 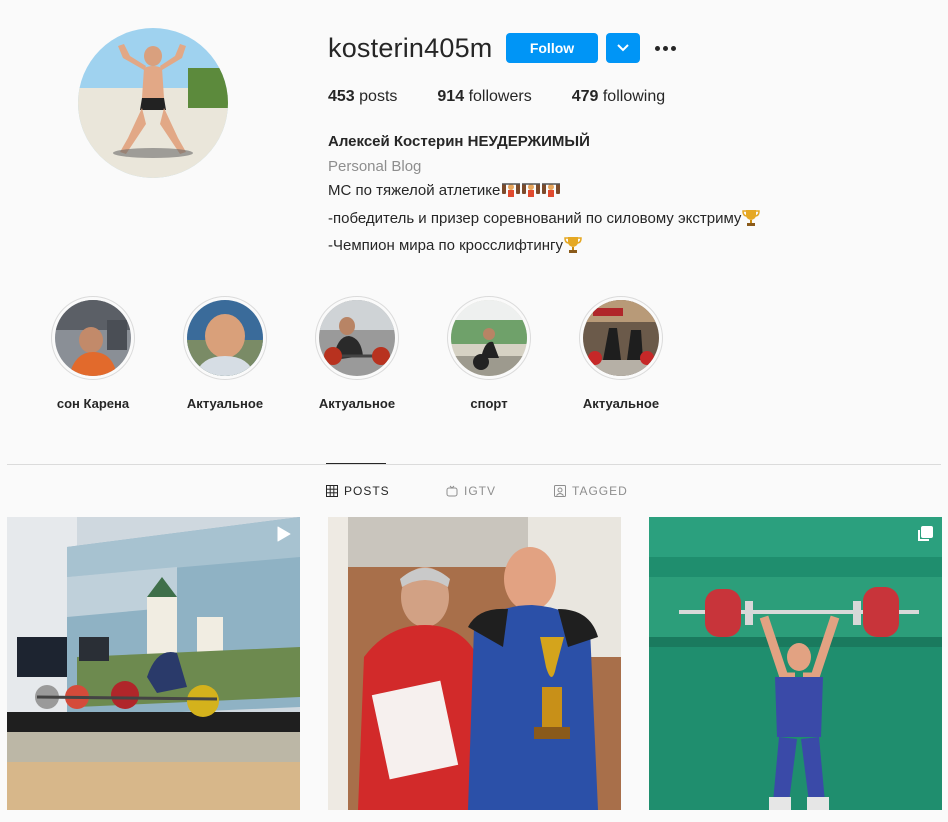 What do you see at coordinates (544, 248) in the screenshot?
I see `bio-line: -Чемпион мира по кросслифтингу` at bounding box center [544, 248].